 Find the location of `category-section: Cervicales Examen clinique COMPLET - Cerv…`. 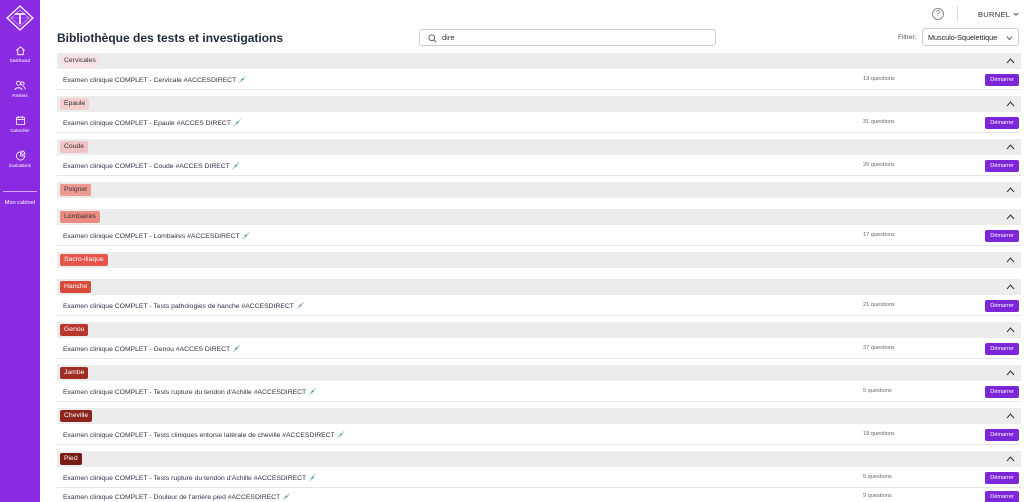

category-section: Cervicales Examen clinique COMPLET - Cerv… is located at coordinates (539, 71).